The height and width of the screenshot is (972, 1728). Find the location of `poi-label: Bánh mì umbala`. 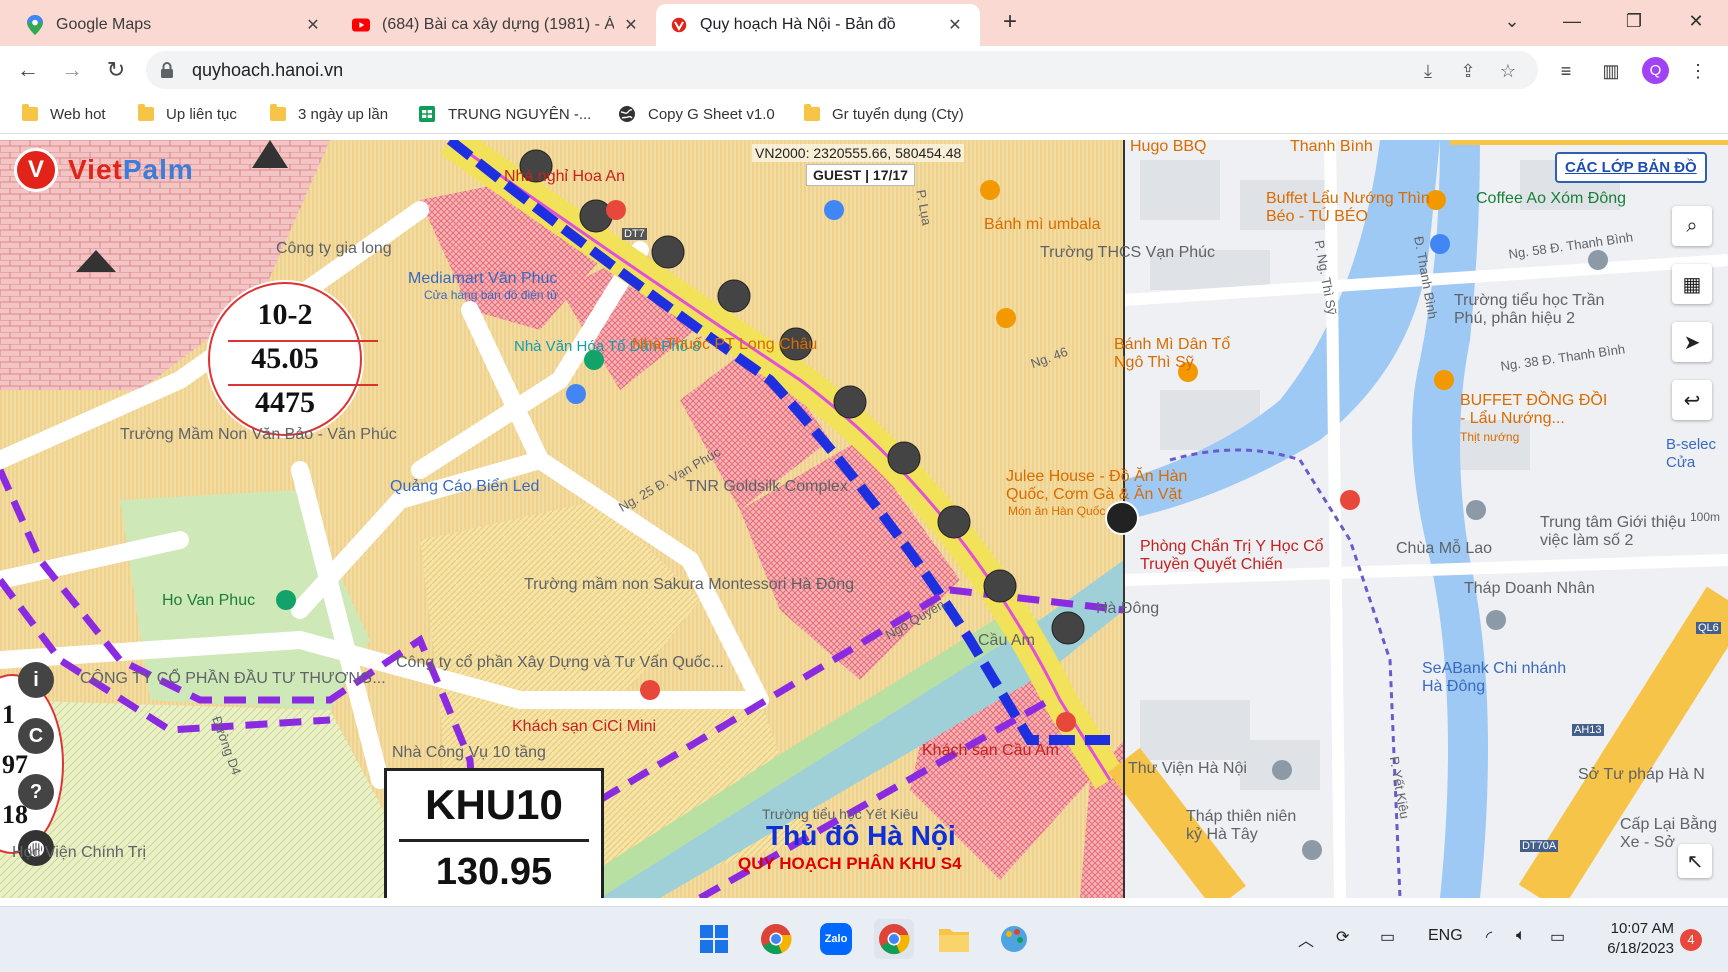

poi-label: Bánh mì umbala is located at coordinates (1042, 225).